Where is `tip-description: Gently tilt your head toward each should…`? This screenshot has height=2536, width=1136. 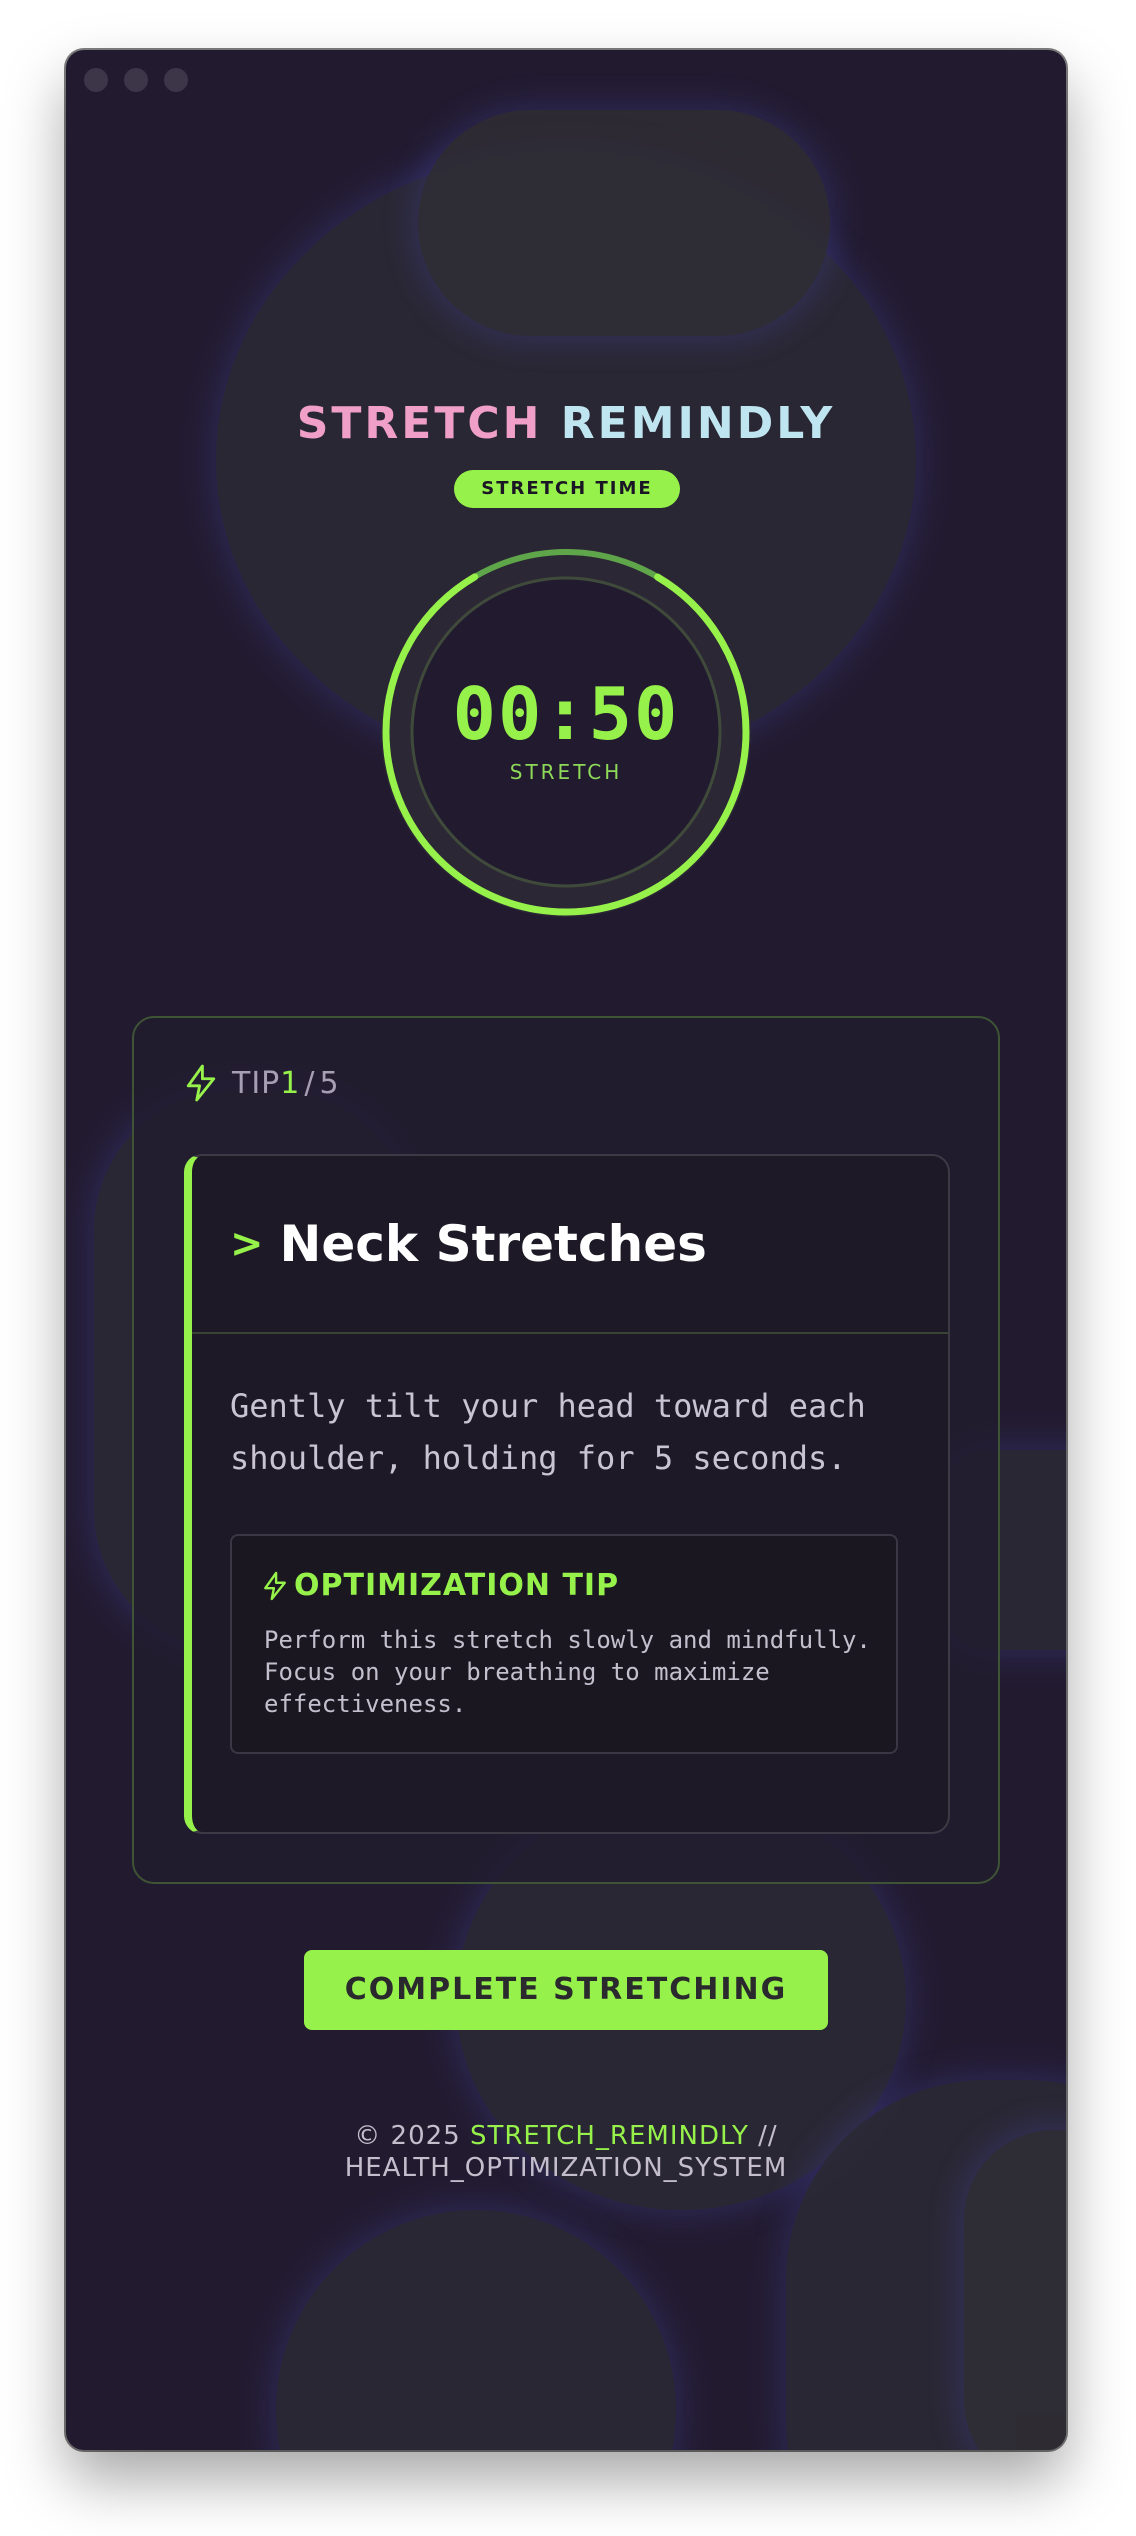 tip-description: Gently tilt your head toward each should… is located at coordinates (548, 1432).